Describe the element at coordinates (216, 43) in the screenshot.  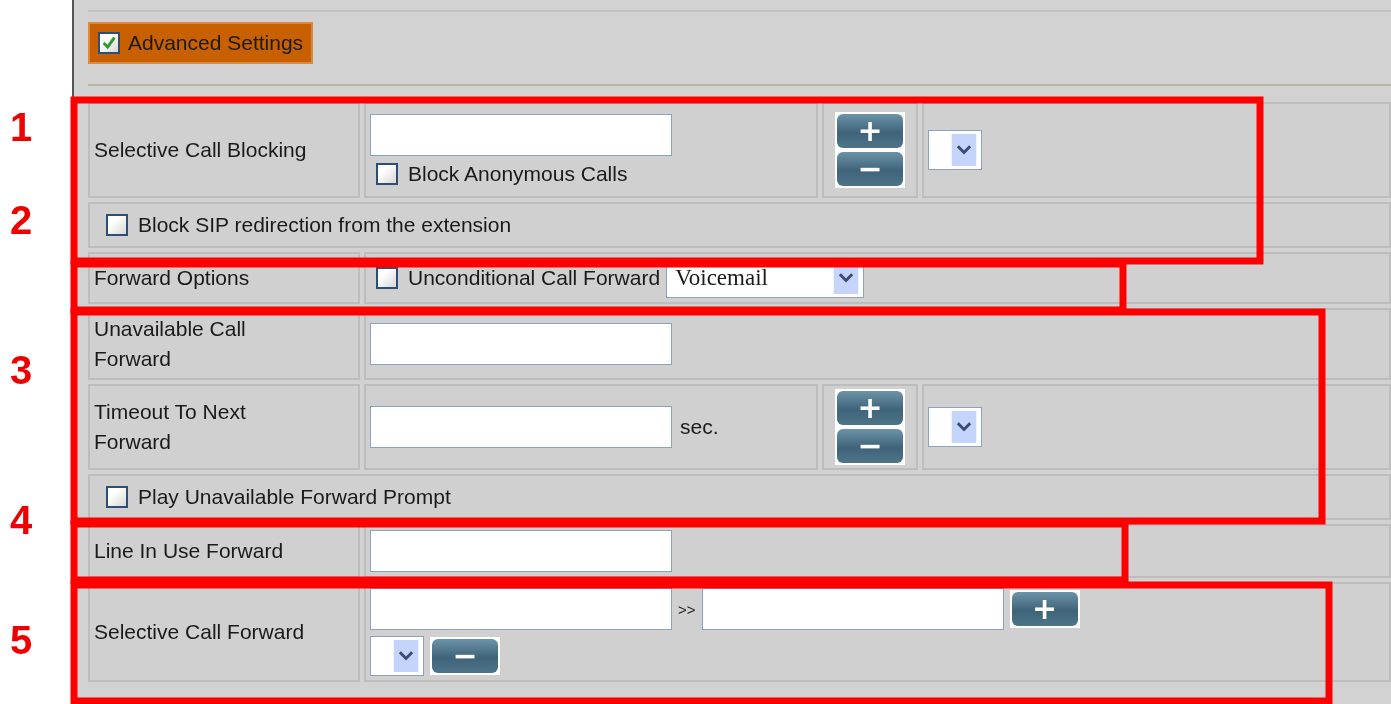
I see `checkbox-label: Advanced Settings` at that location.